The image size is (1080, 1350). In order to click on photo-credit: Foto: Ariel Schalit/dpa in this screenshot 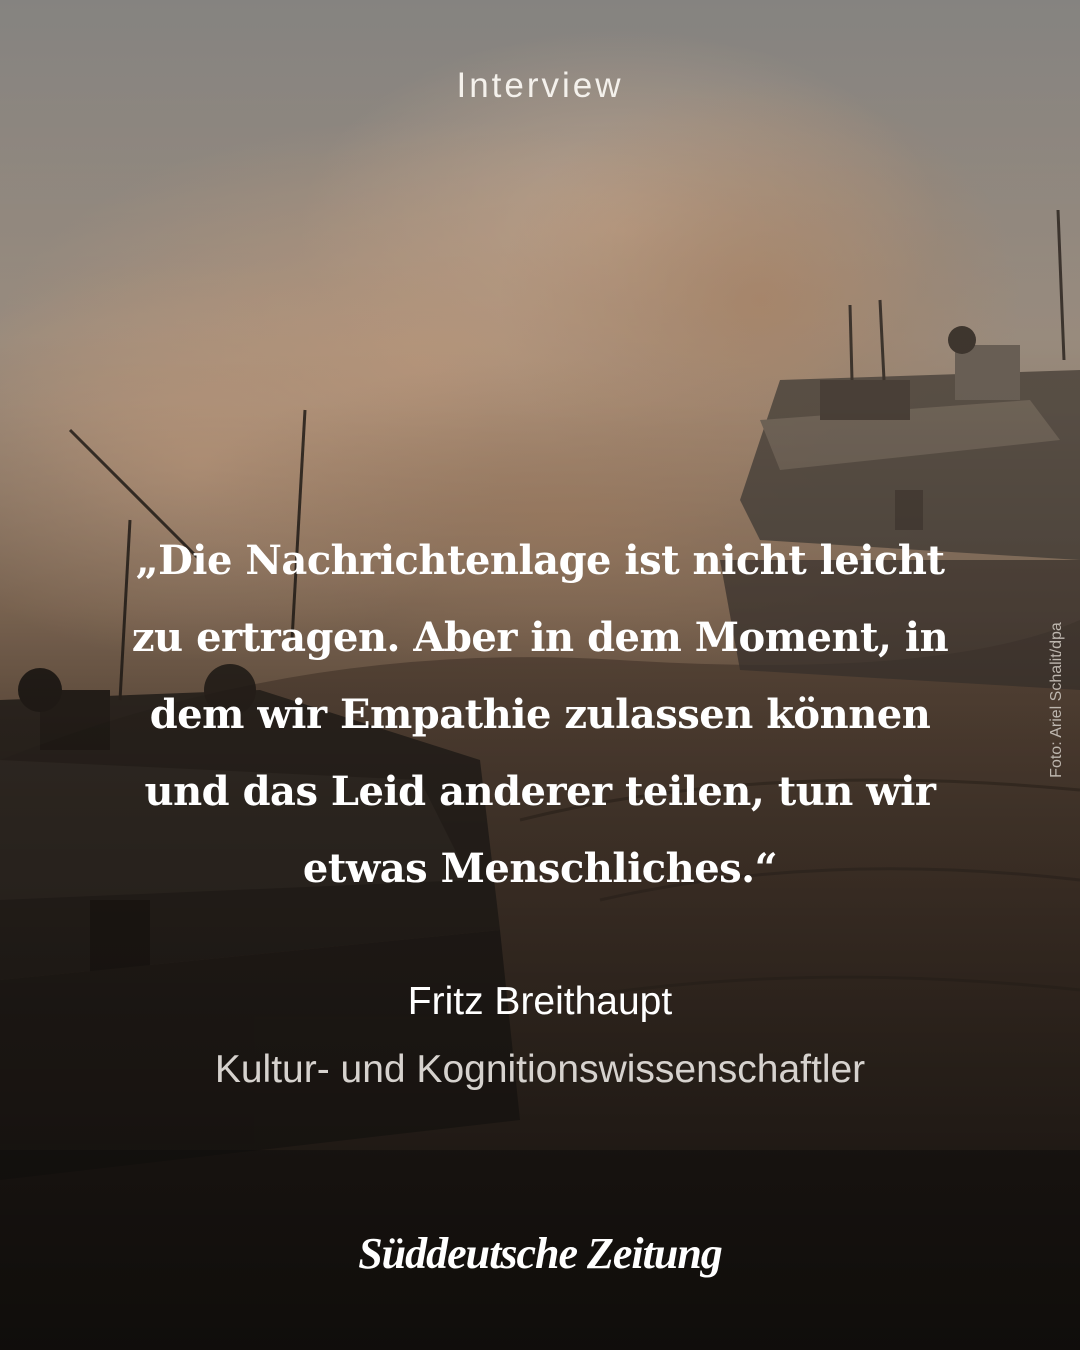, I will do `click(1056, 700)`.